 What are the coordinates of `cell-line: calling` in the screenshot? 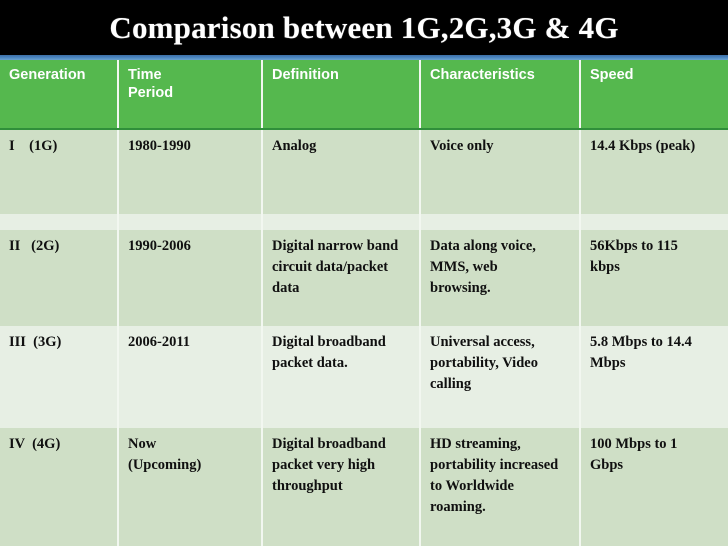 It's located at (451, 384).